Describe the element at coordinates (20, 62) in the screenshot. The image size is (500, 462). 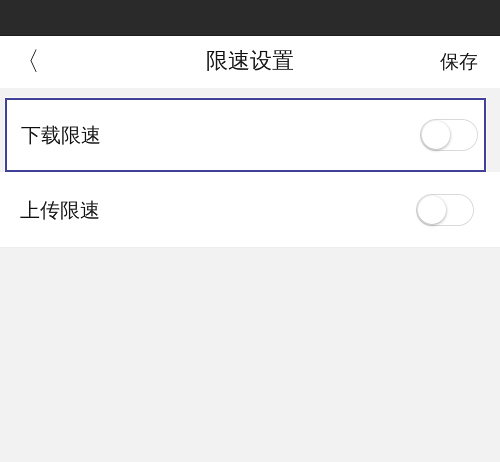
I see `back-button: 〈` at that location.